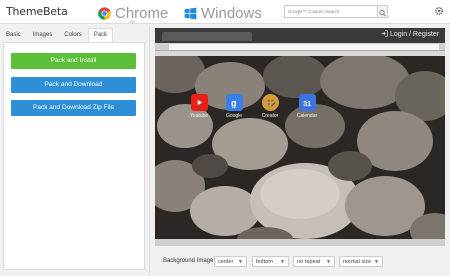 This screenshot has height=276, width=450. Describe the element at coordinates (270, 116) in the screenshot. I see `app-label-creator: Creator` at that location.